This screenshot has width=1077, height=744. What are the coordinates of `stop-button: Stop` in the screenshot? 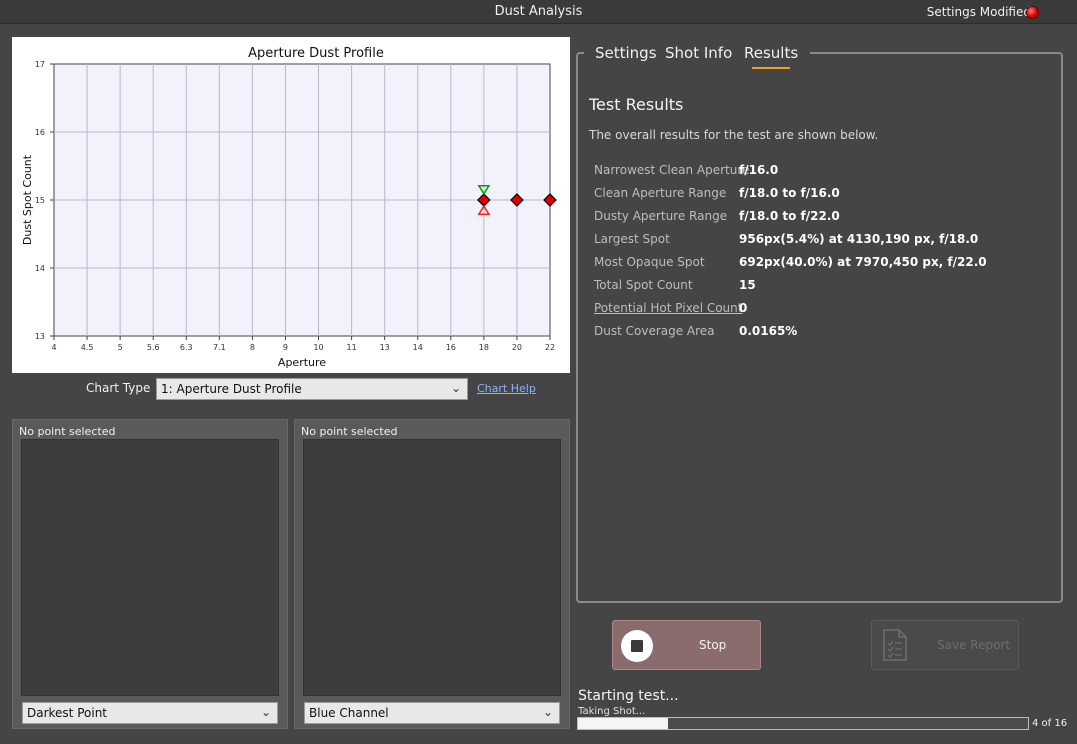 It's located at (686, 645).